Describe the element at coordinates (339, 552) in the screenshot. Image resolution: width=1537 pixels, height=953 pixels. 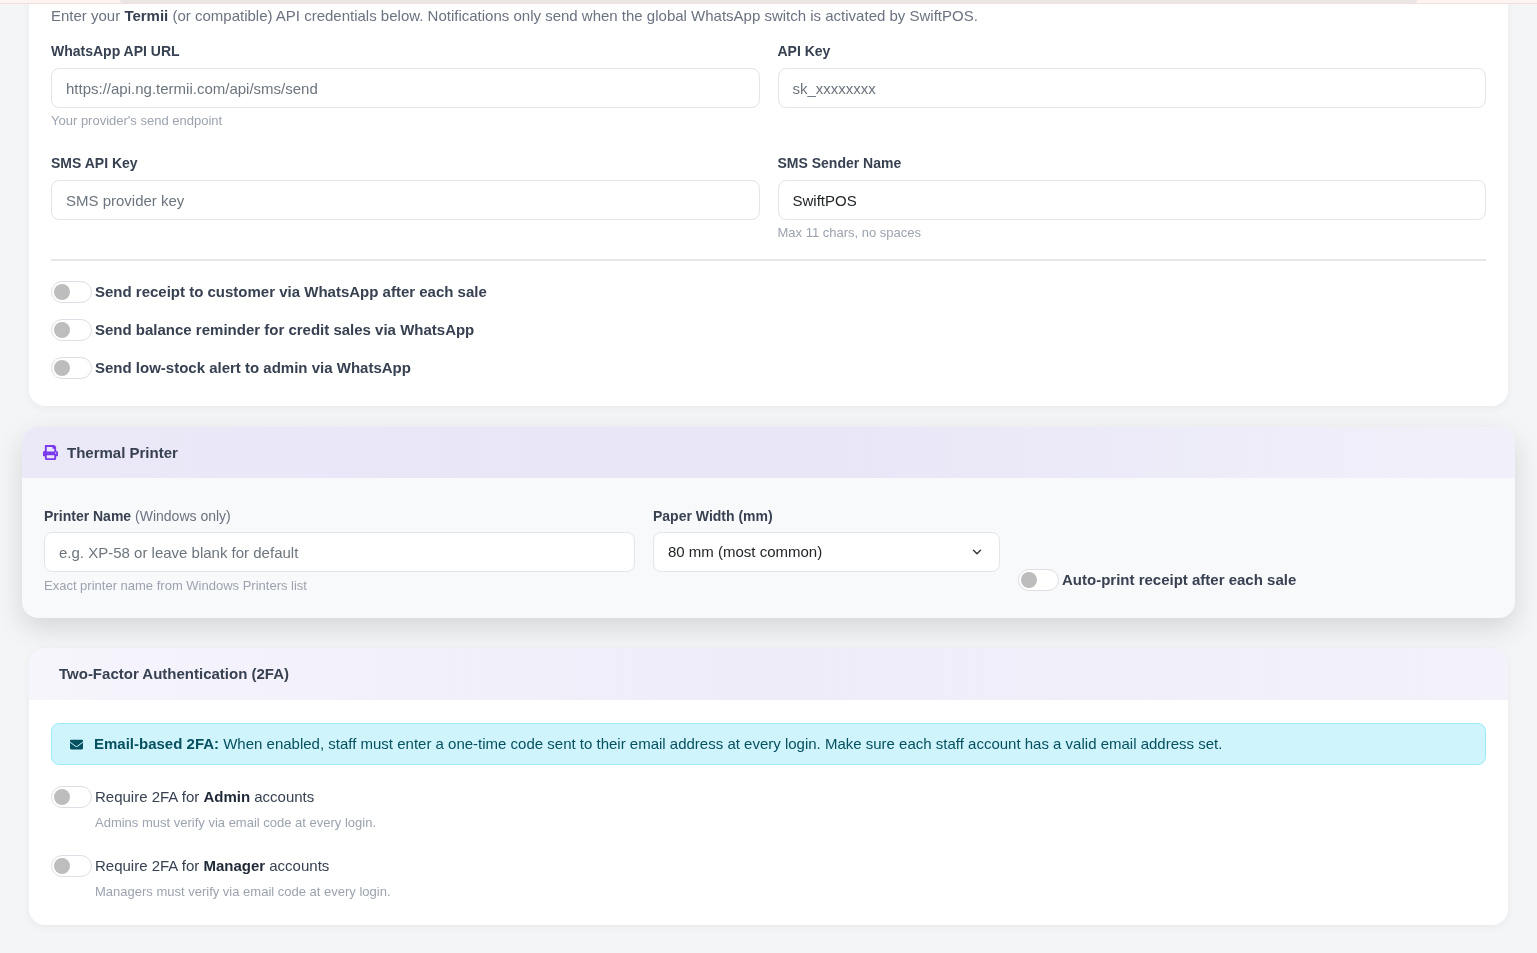
I see `input-field: e.g. XP-58 or leave blank for default` at that location.